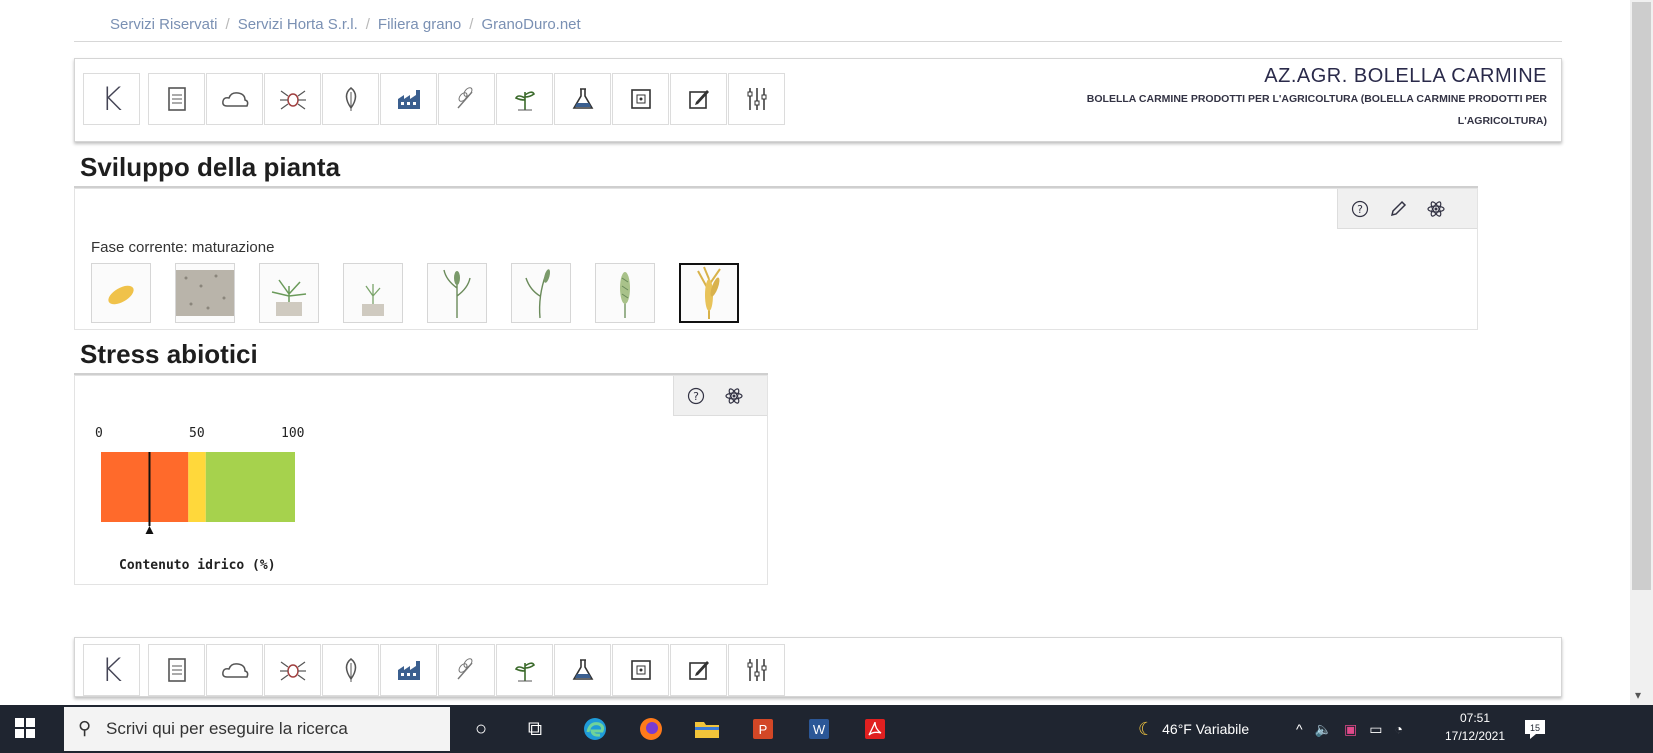  Describe the element at coordinates (421, 480) in the screenshot. I see `stress-card: ? 0 50 100 Contenuto idrico (%)` at that location.